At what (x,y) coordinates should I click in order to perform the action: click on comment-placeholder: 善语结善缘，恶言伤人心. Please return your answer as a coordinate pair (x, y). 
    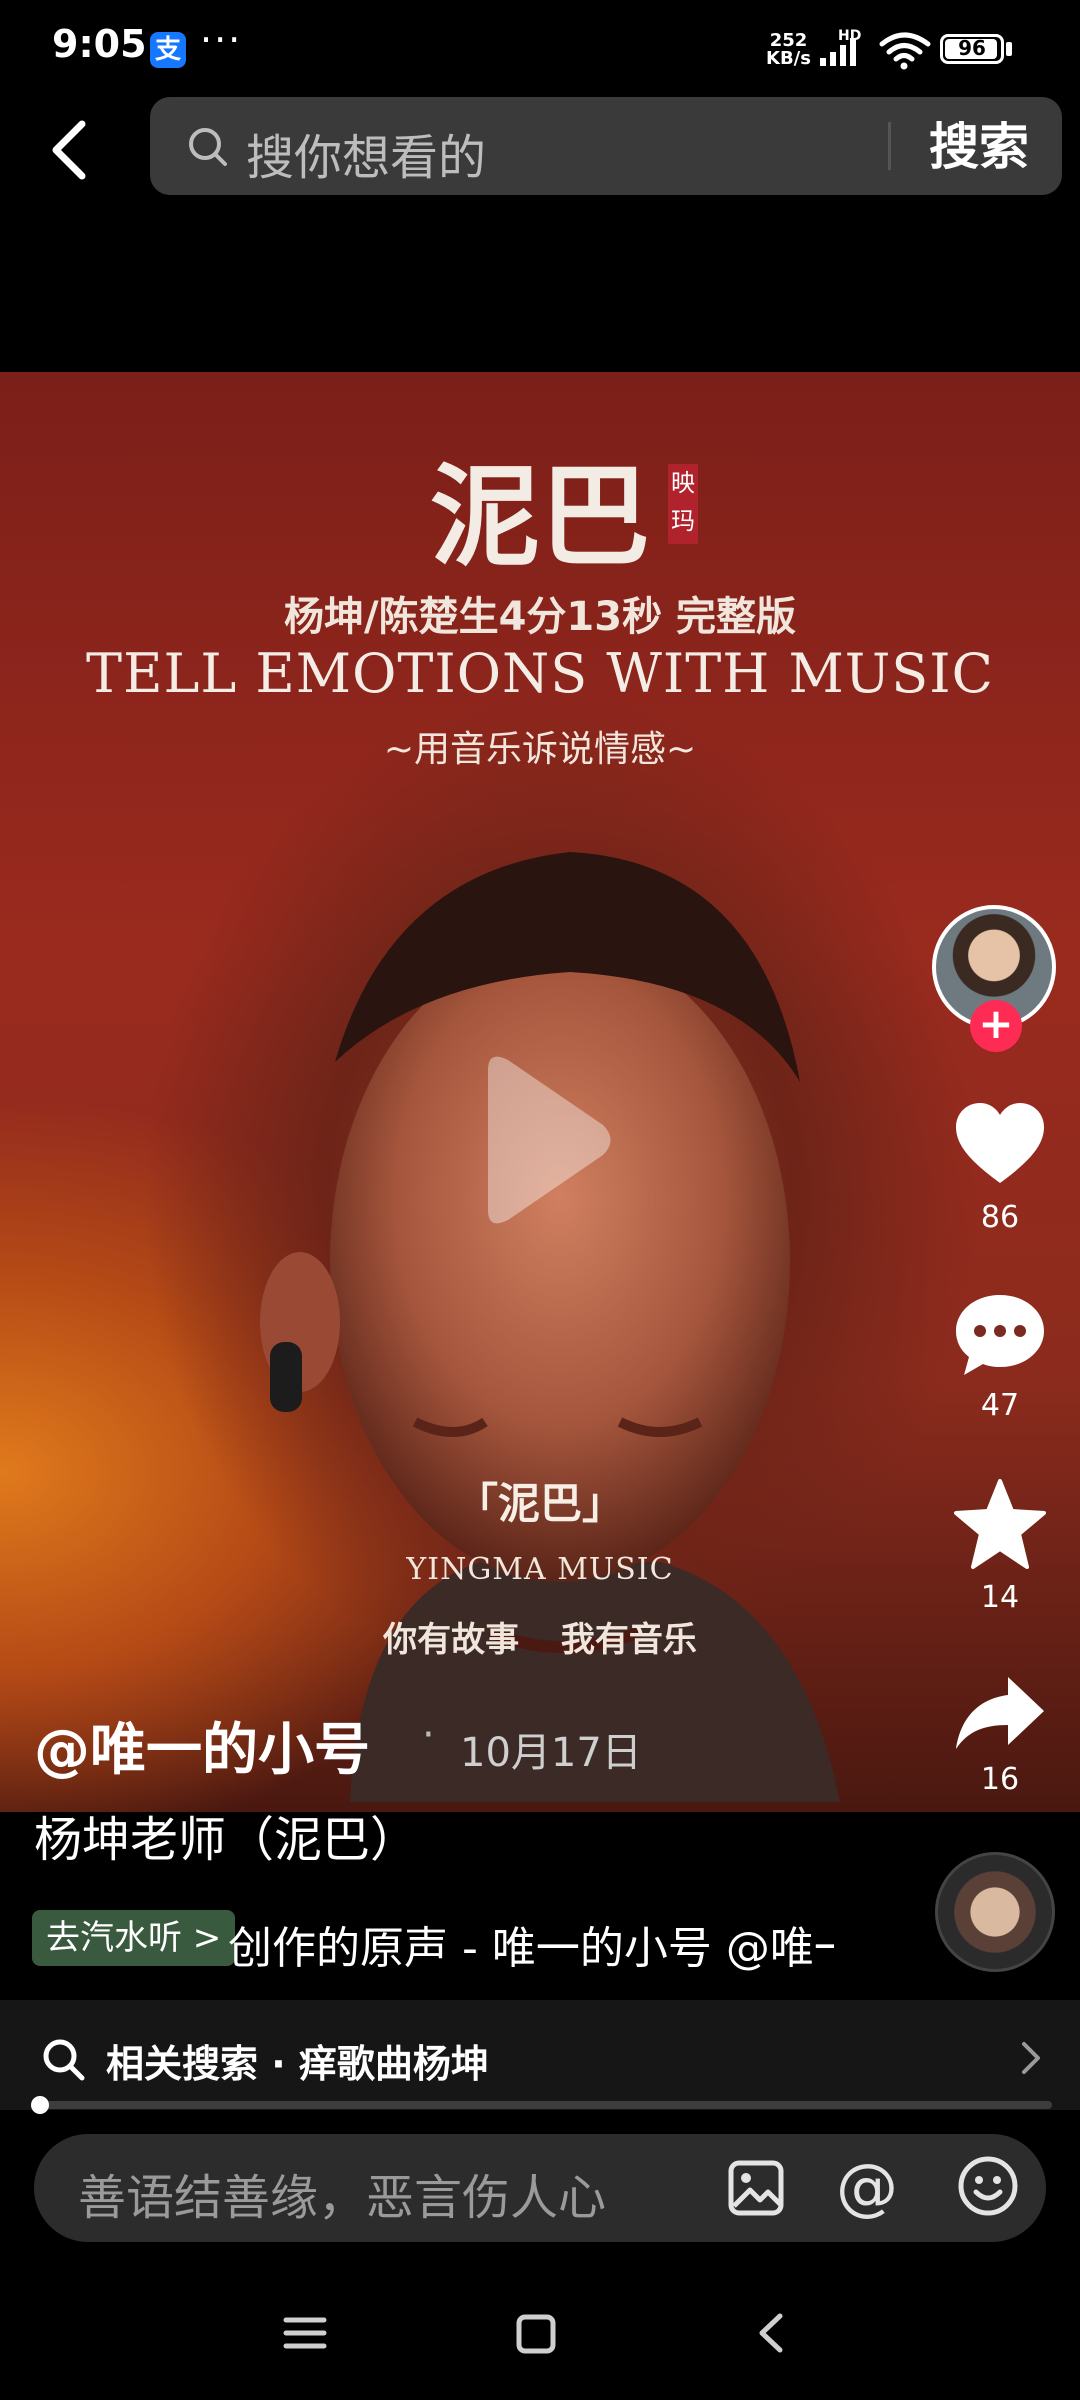
    Looking at the image, I should click on (342, 2198).